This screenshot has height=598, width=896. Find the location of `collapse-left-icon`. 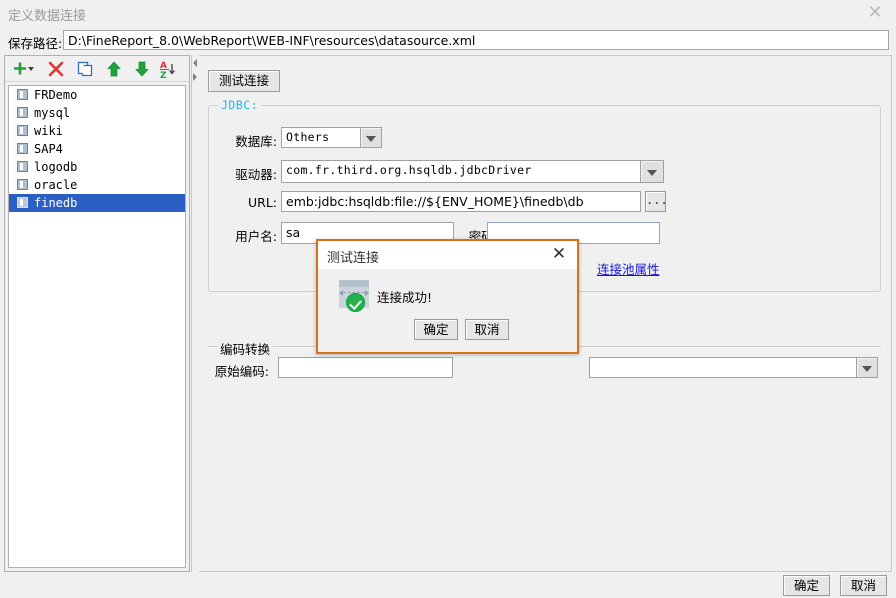

collapse-left-icon is located at coordinates (195, 63).